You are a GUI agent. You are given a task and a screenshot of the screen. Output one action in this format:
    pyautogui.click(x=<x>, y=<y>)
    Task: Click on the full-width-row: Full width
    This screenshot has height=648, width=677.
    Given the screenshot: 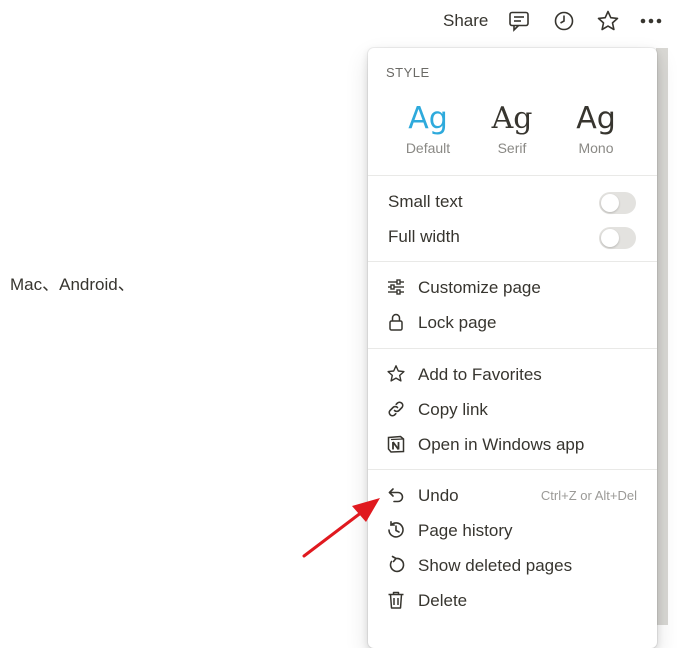 What is the action you would take?
    pyautogui.click(x=512, y=236)
    